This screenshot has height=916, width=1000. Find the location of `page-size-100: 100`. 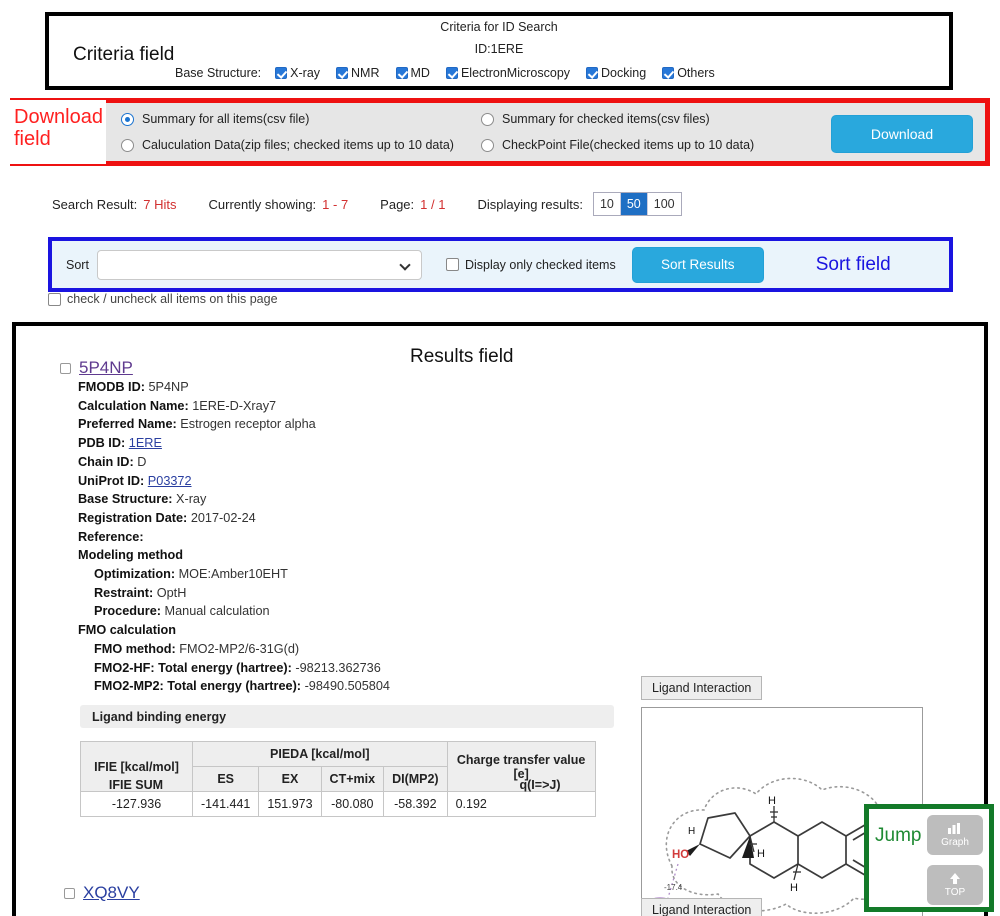

page-size-100: 100 is located at coordinates (664, 204).